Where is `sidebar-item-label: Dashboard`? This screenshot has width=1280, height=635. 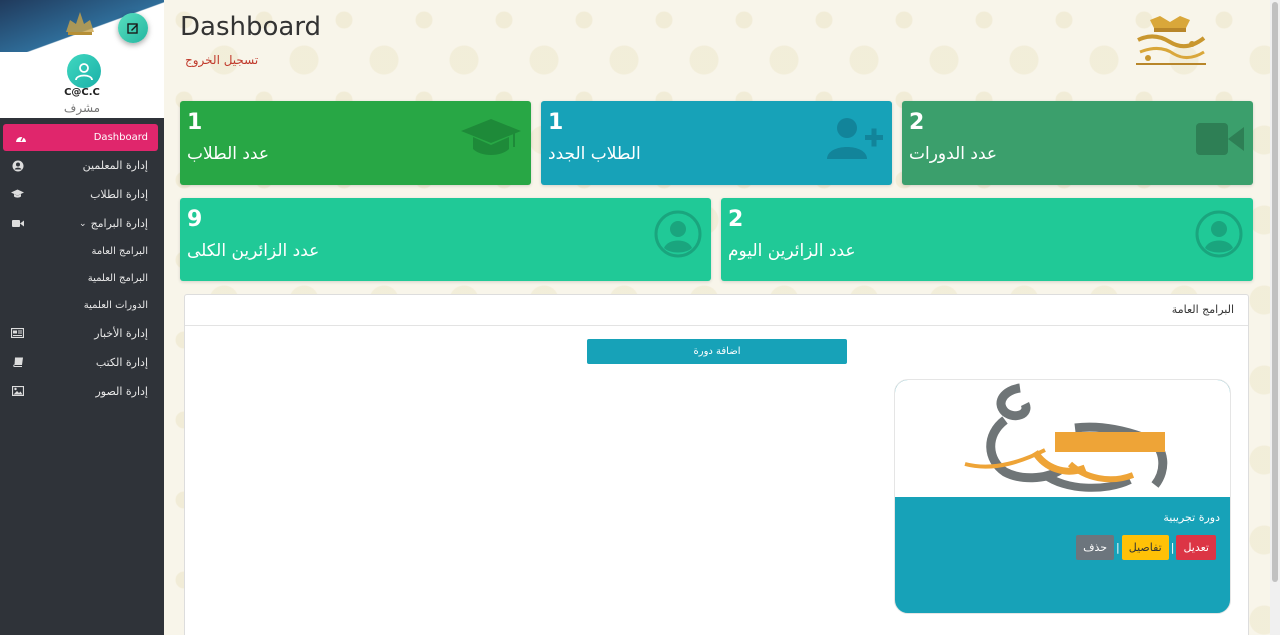 sidebar-item-label: Dashboard is located at coordinates (120, 137).